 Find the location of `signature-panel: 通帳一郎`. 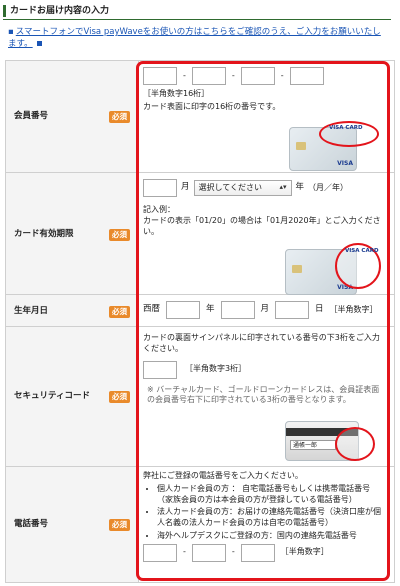

signature-panel: 通帳一郎 is located at coordinates (313, 445).